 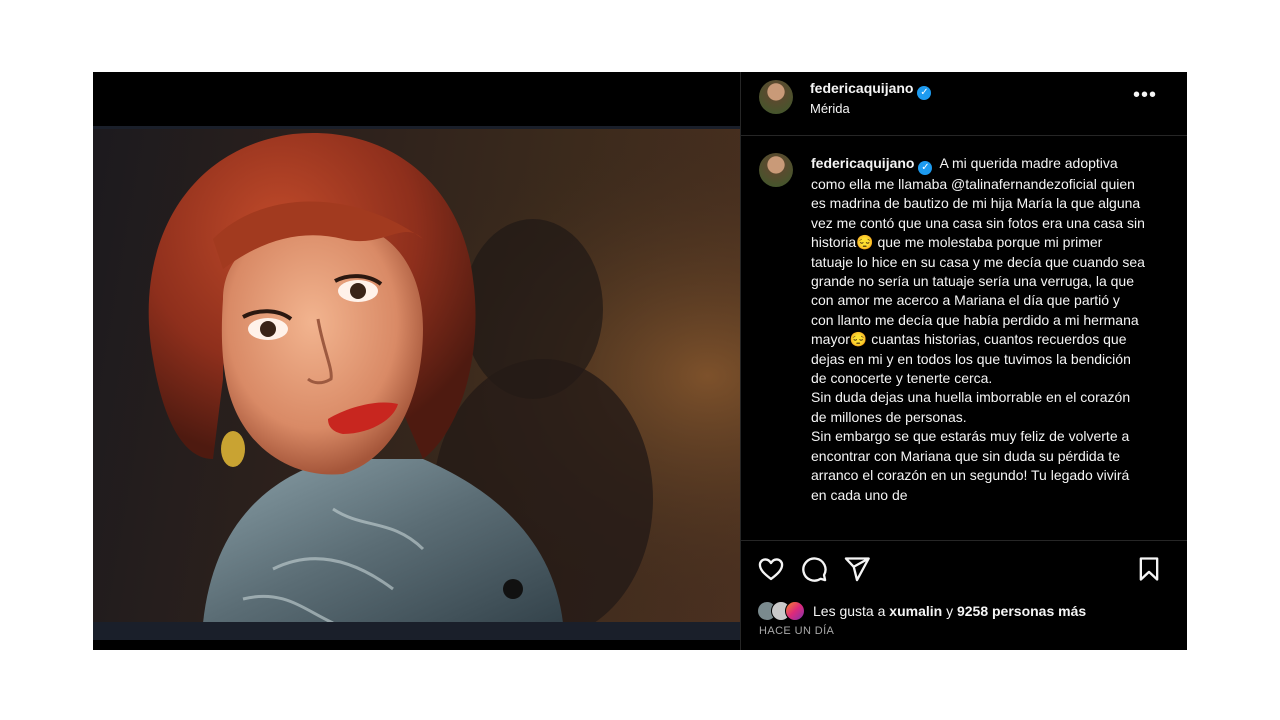 I want to click on more-options-button: •••, so click(x=1145, y=95).